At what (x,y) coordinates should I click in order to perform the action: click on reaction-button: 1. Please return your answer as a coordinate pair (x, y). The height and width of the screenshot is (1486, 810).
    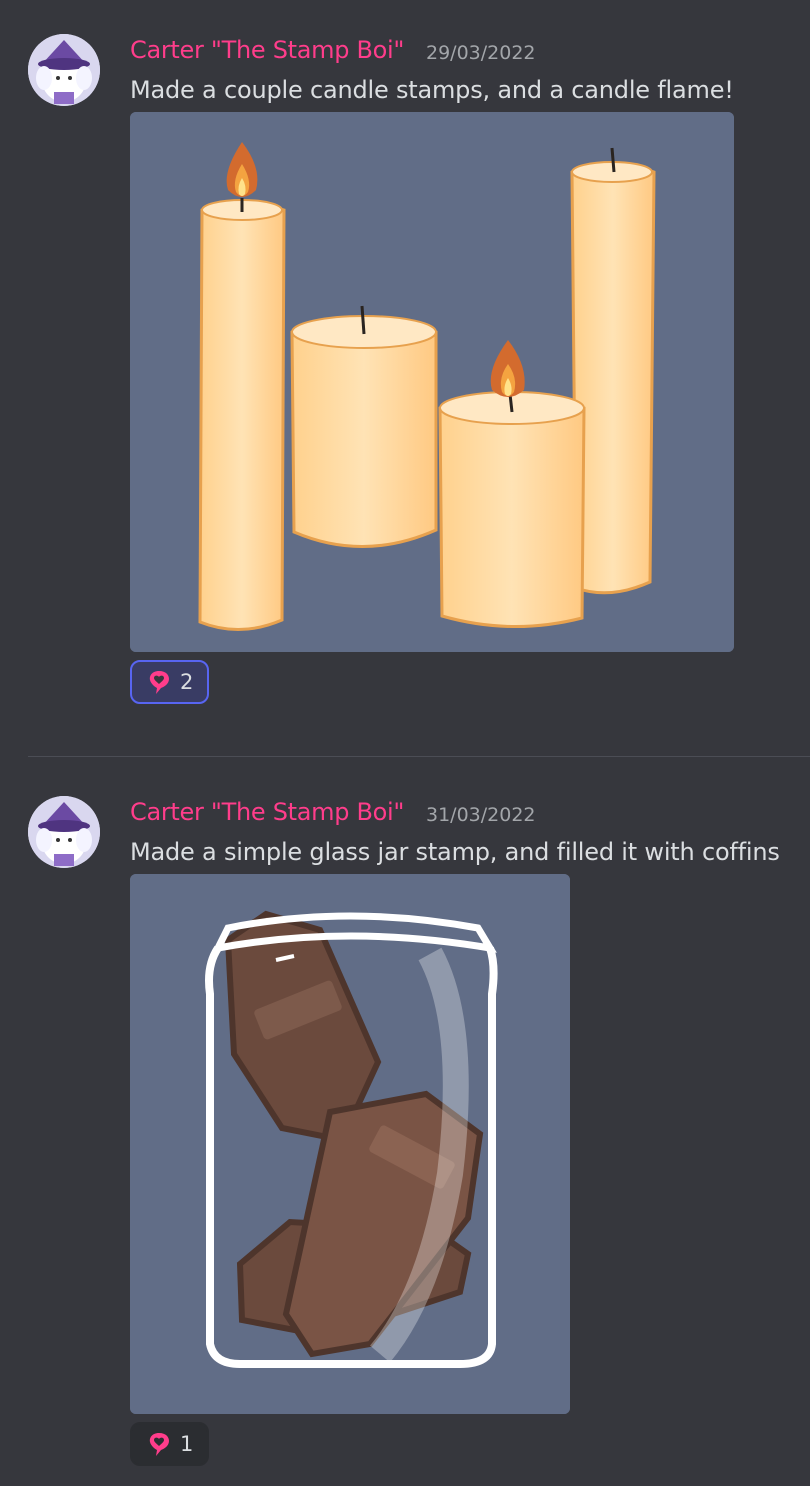
    Looking at the image, I should click on (170, 1444).